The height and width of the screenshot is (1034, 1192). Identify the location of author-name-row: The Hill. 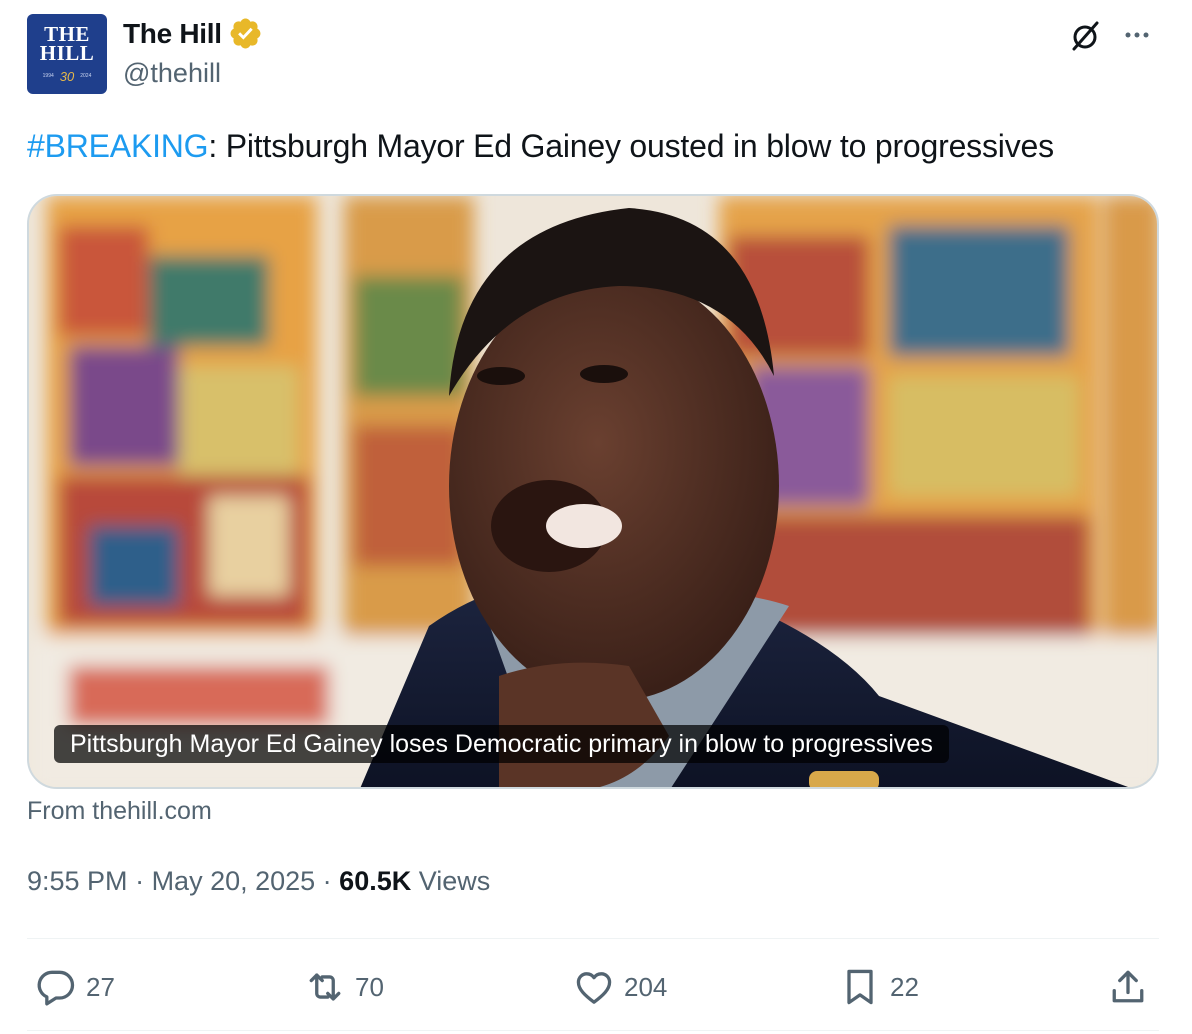
(193, 33).